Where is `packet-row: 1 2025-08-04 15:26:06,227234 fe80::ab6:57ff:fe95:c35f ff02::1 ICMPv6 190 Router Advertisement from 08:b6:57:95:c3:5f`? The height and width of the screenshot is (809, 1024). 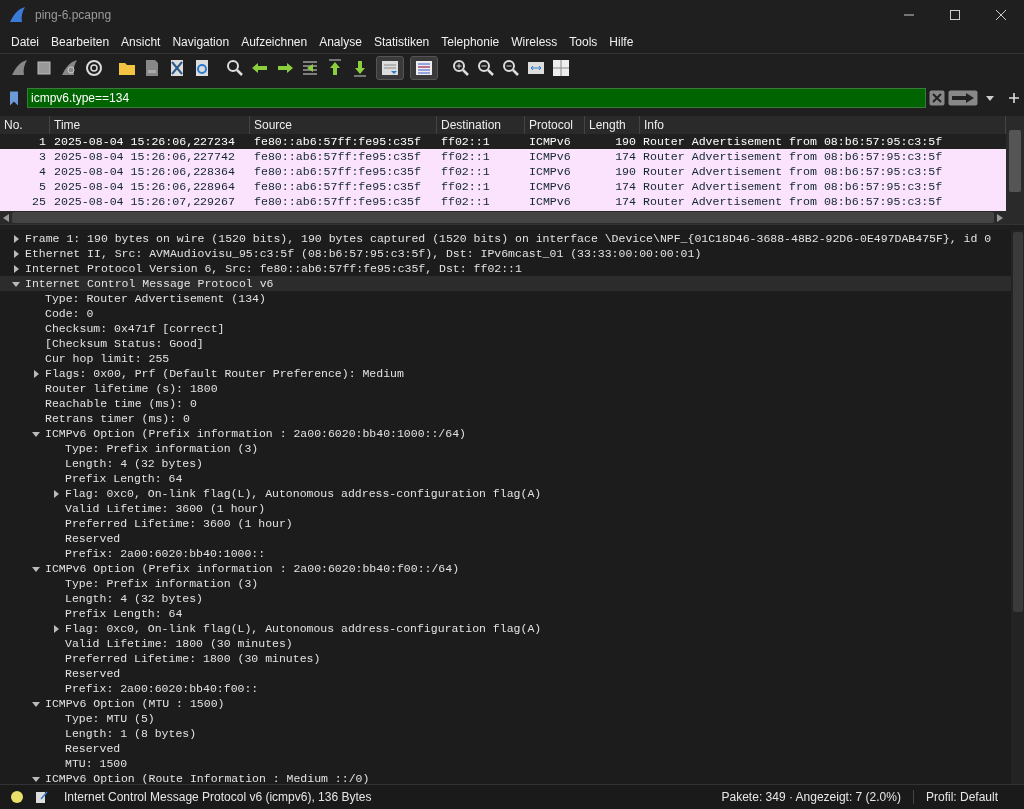 packet-row: 1 2025-08-04 15:26:06,227234 fe80::ab6:57ff:fe95:c35f ff02::1 ICMPv6 190 Router Advertisement from 08:b6:57:95:c3:5f is located at coordinates (503, 141).